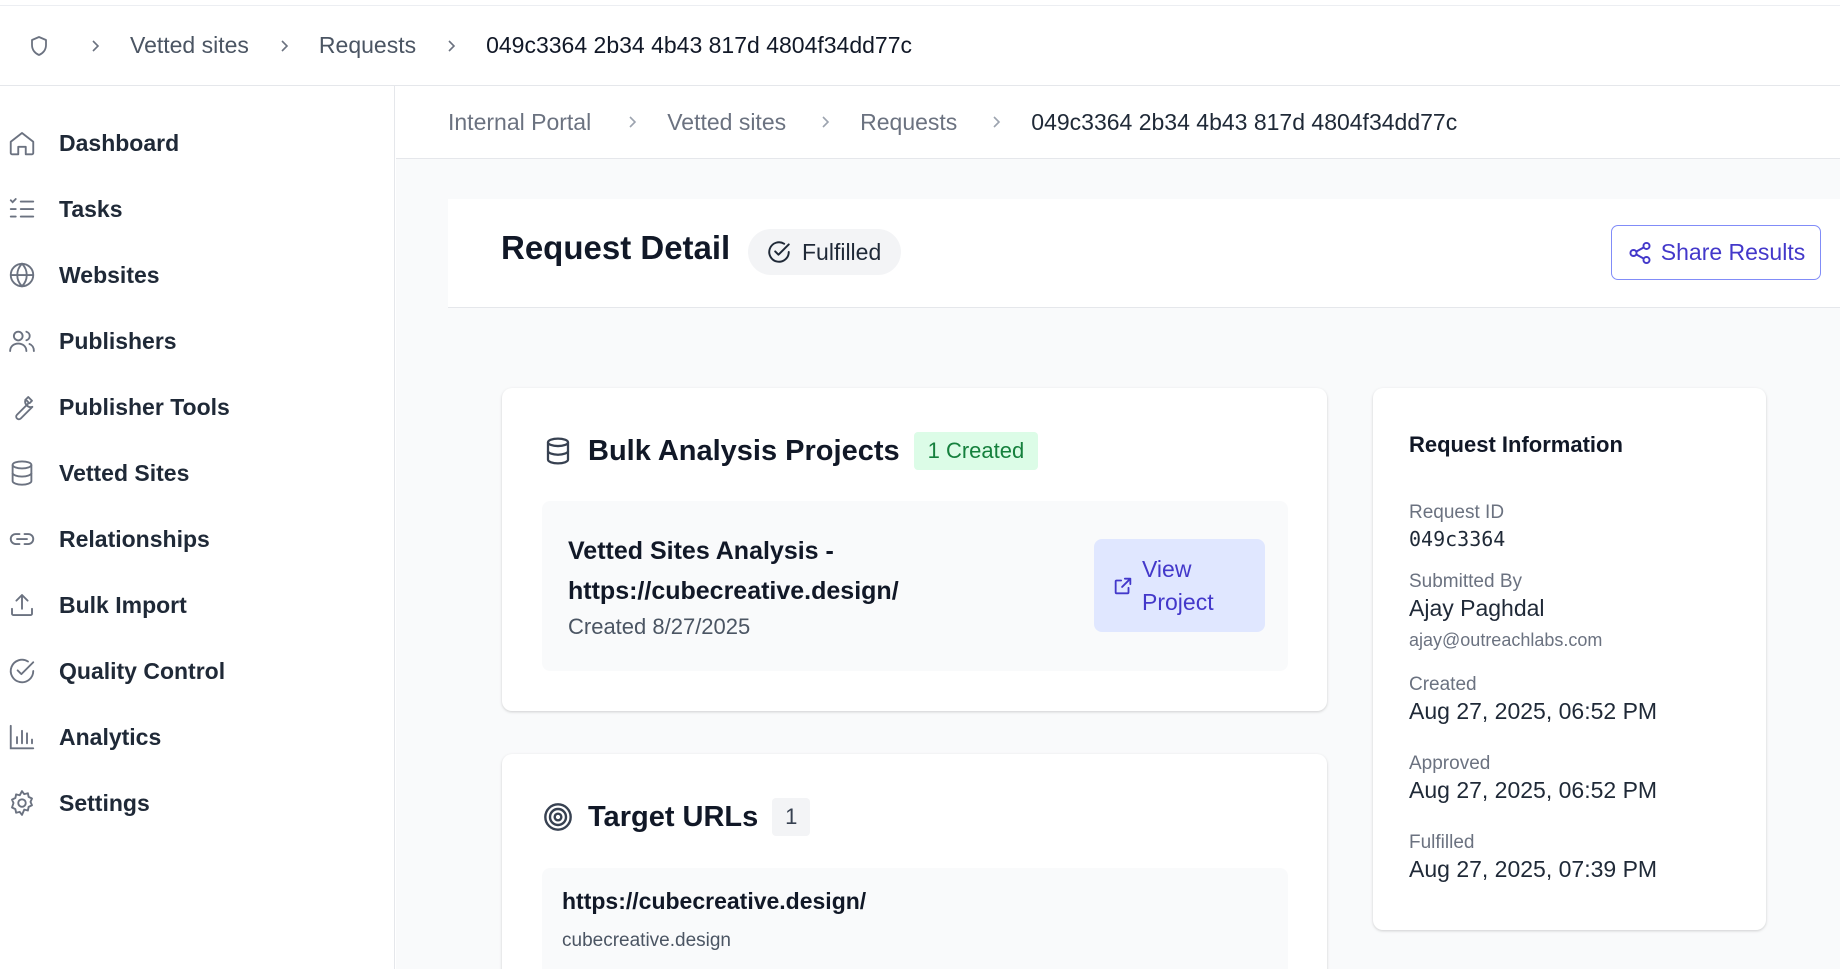 This screenshot has height=969, width=1840. What do you see at coordinates (22, 407) in the screenshot?
I see `wrench-icon` at bounding box center [22, 407].